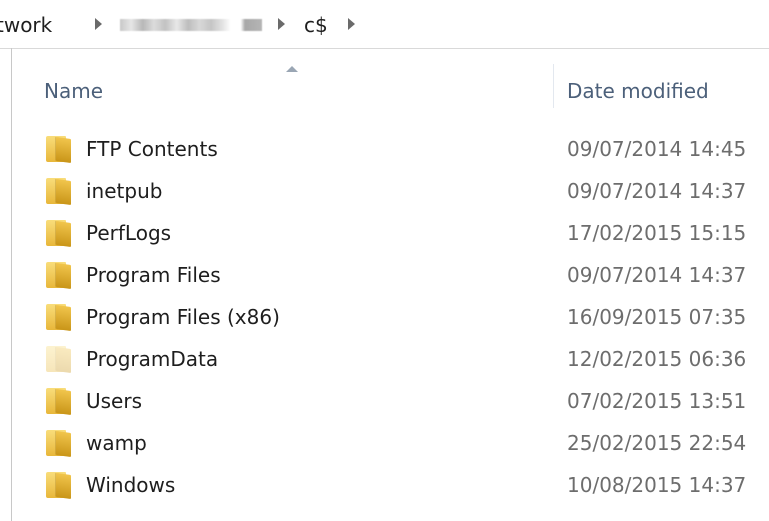 The height and width of the screenshot is (521, 769). What do you see at coordinates (553, 86) in the screenshot?
I see `column-divider` at bounding box center [553, 86].